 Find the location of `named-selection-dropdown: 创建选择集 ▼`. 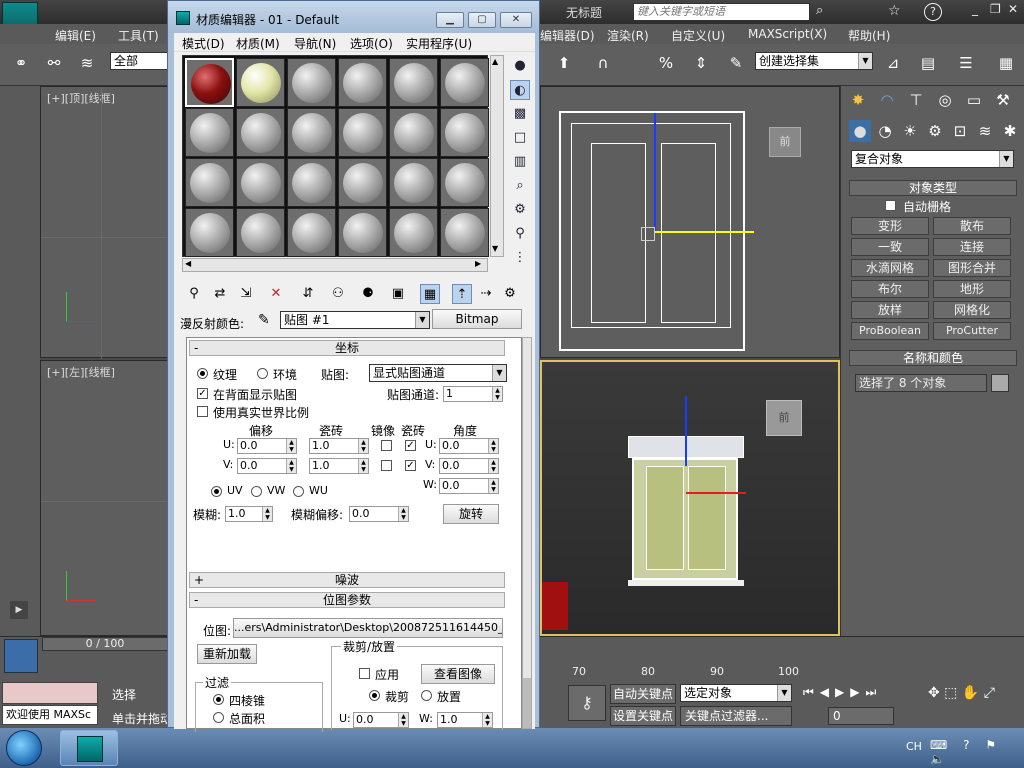

named-selection-dropdown: 创建选择集 ▼ is located at coordinates (814, 61).